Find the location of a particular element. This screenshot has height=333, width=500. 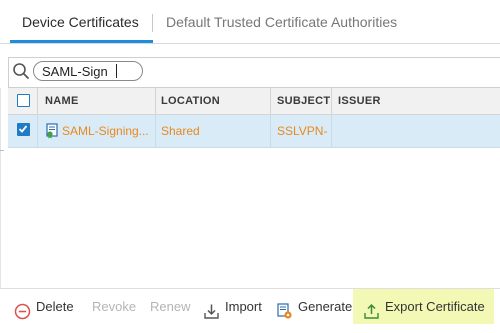

column-header-issuer: ISSUER is located at coordinates (359, 101).